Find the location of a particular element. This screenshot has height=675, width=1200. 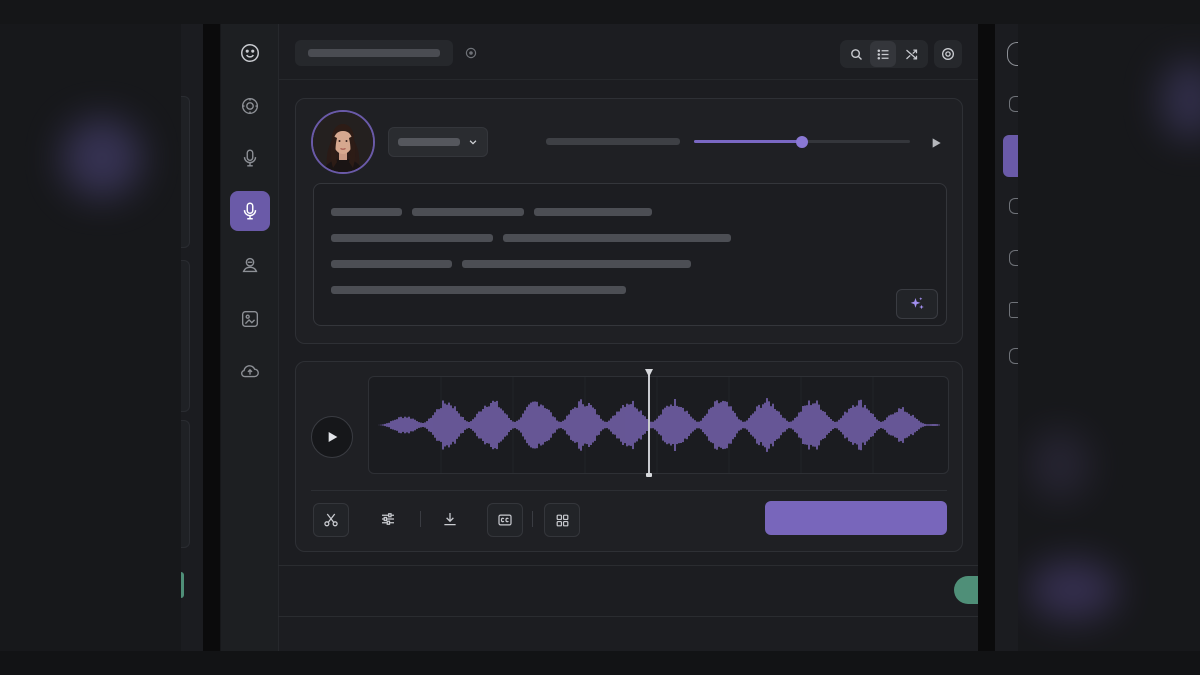

search-icon is located at coordinates (856, 54).